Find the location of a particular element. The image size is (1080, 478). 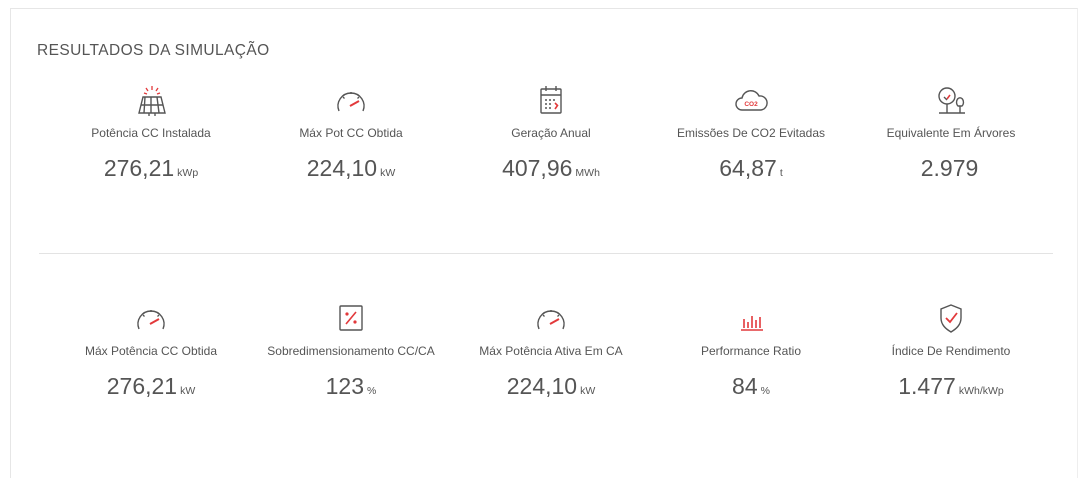

metric-label: Máx Potência Ativa Em CA is located at coordinates (551, 351).